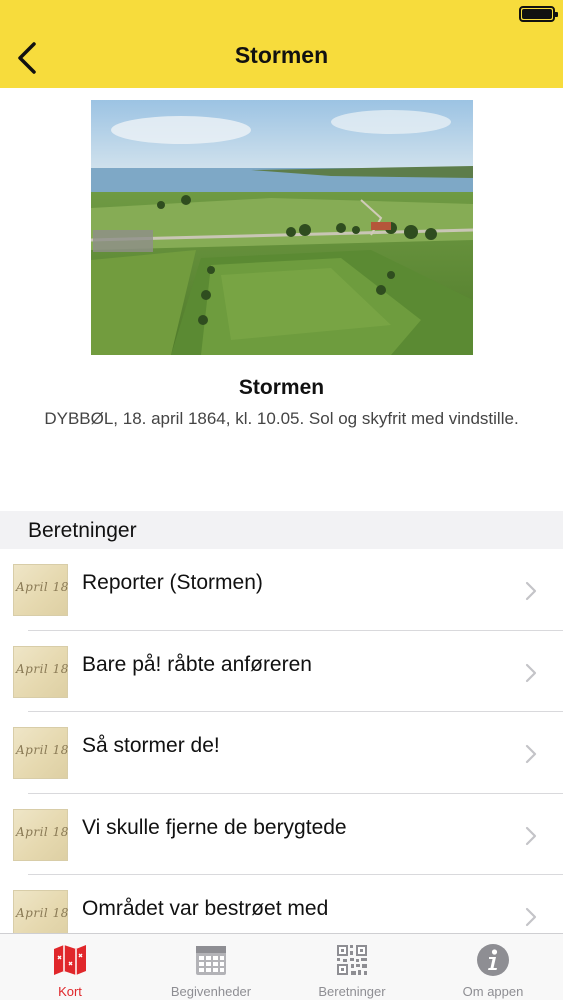 The height and width of the screenshot is (1000, 563). I want to click on list-item: April 1864 Så stormer de!, so click(281, 753).